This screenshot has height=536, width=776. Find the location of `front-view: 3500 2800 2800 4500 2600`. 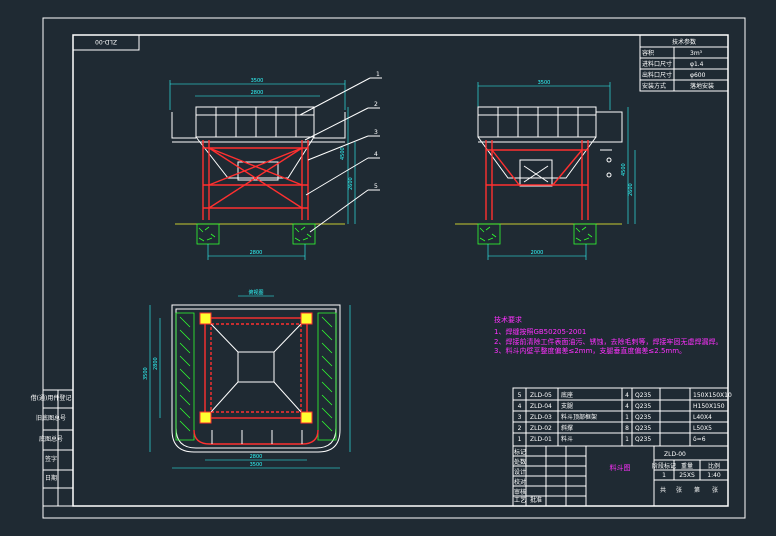

front-view: 3500 2800 2800 4500 2600 is located at coordinates (262, 169).